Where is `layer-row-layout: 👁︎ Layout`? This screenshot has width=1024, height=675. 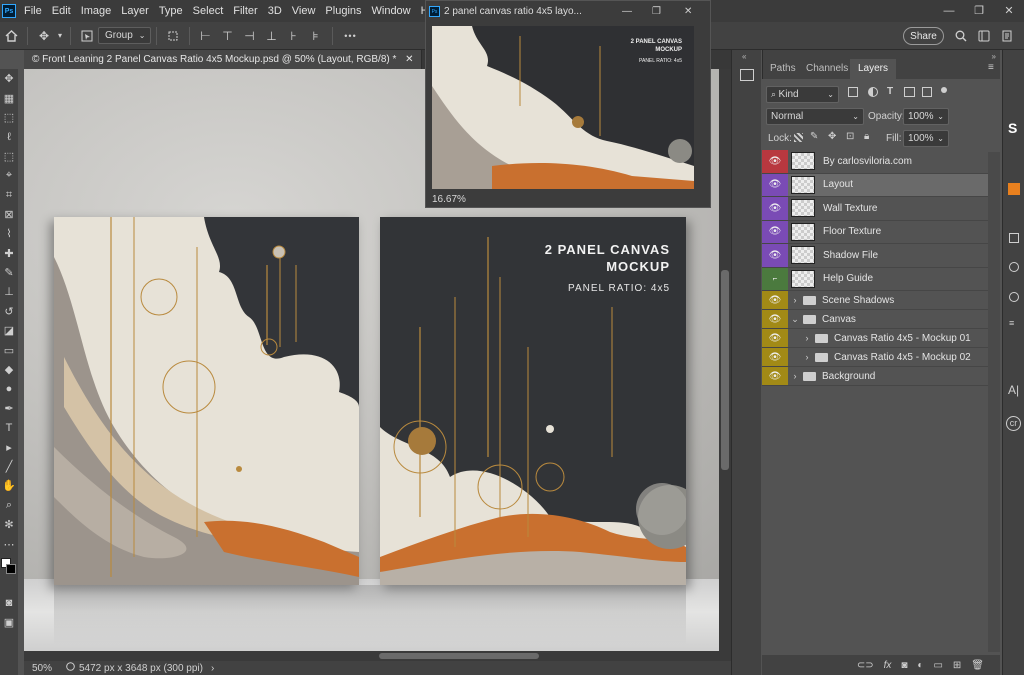 layer-row-layout: 👁︎ Layout is located at coordinates (875, 185).